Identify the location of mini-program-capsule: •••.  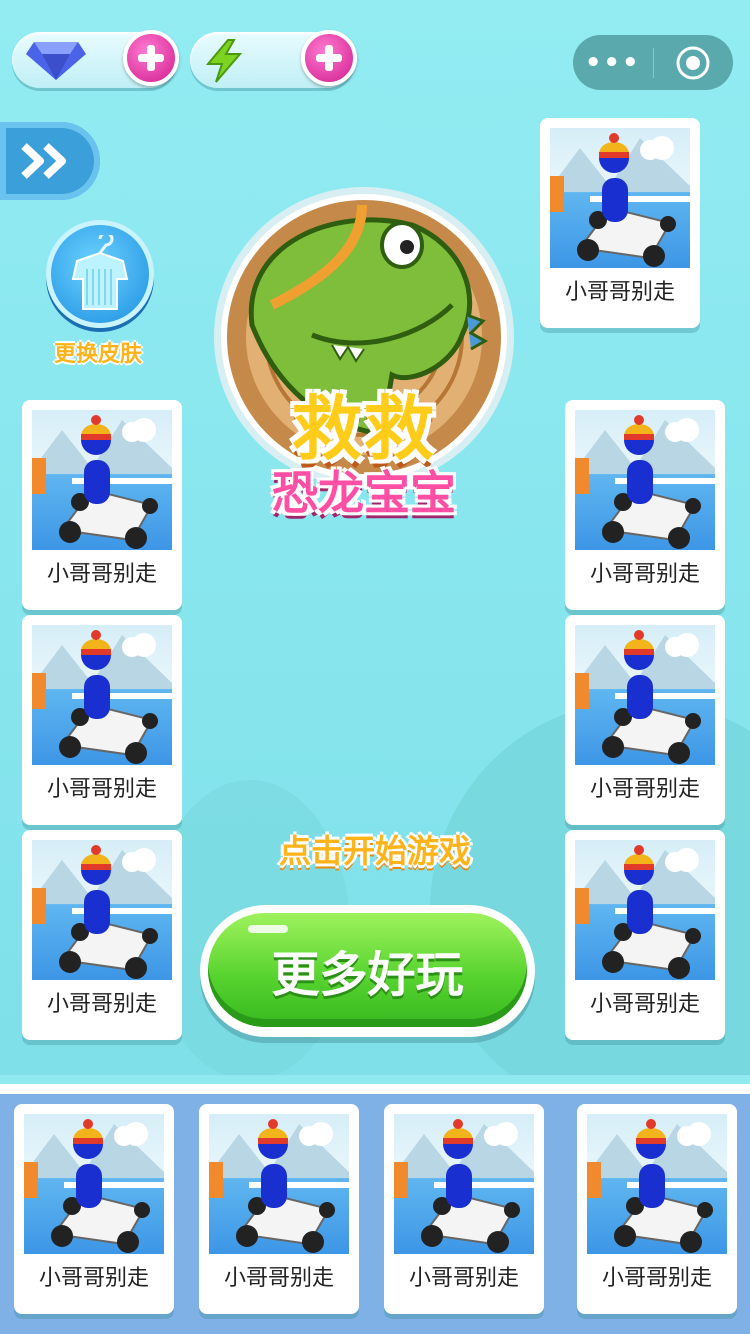
(653, 62).